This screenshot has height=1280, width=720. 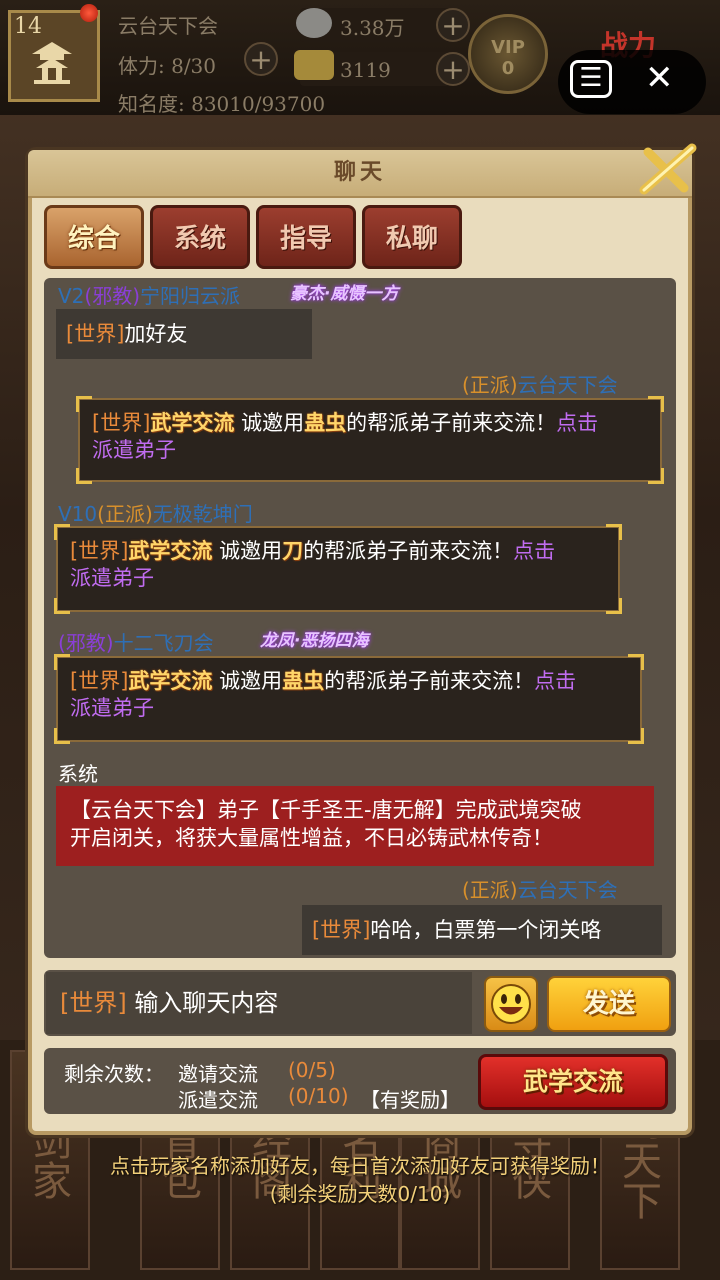 What do you see at coordinates (114, 1074) in the screenshot?
I see `remaining-label: 剩余次数：` at bounding box center [114, 1074].